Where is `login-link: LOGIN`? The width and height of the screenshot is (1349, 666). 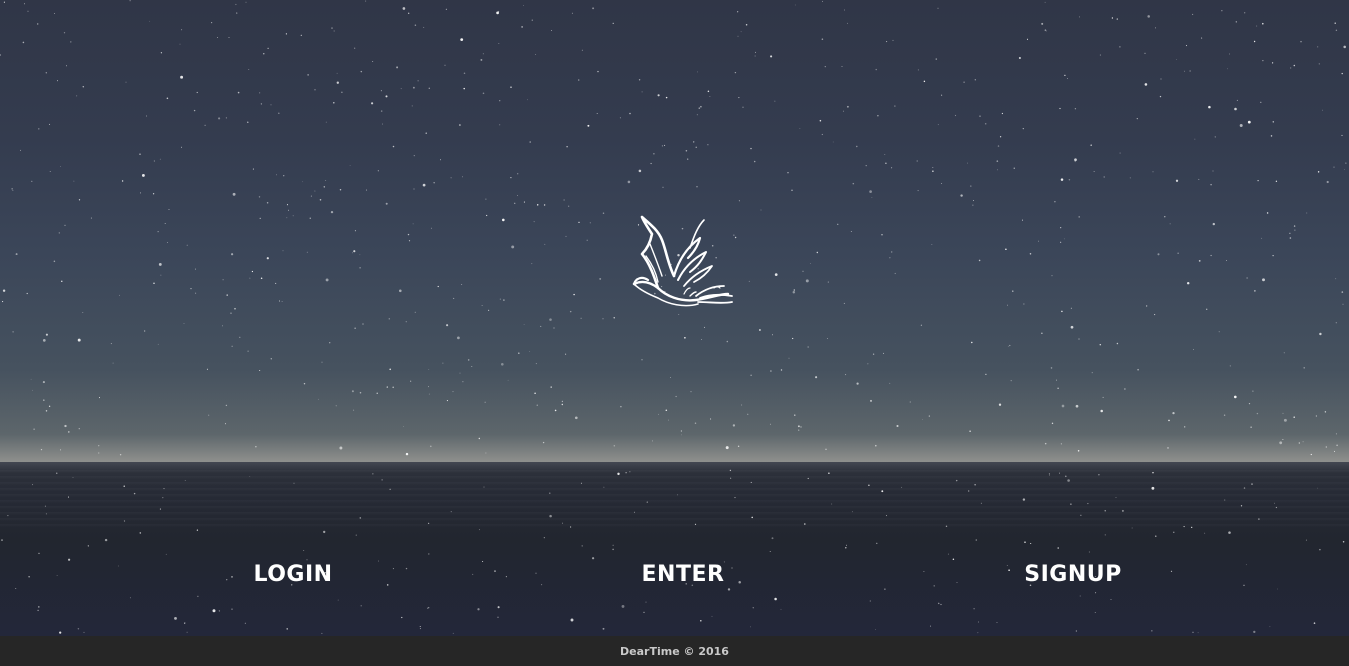 login-link: LOGIN is located at coordinates (293, 575).